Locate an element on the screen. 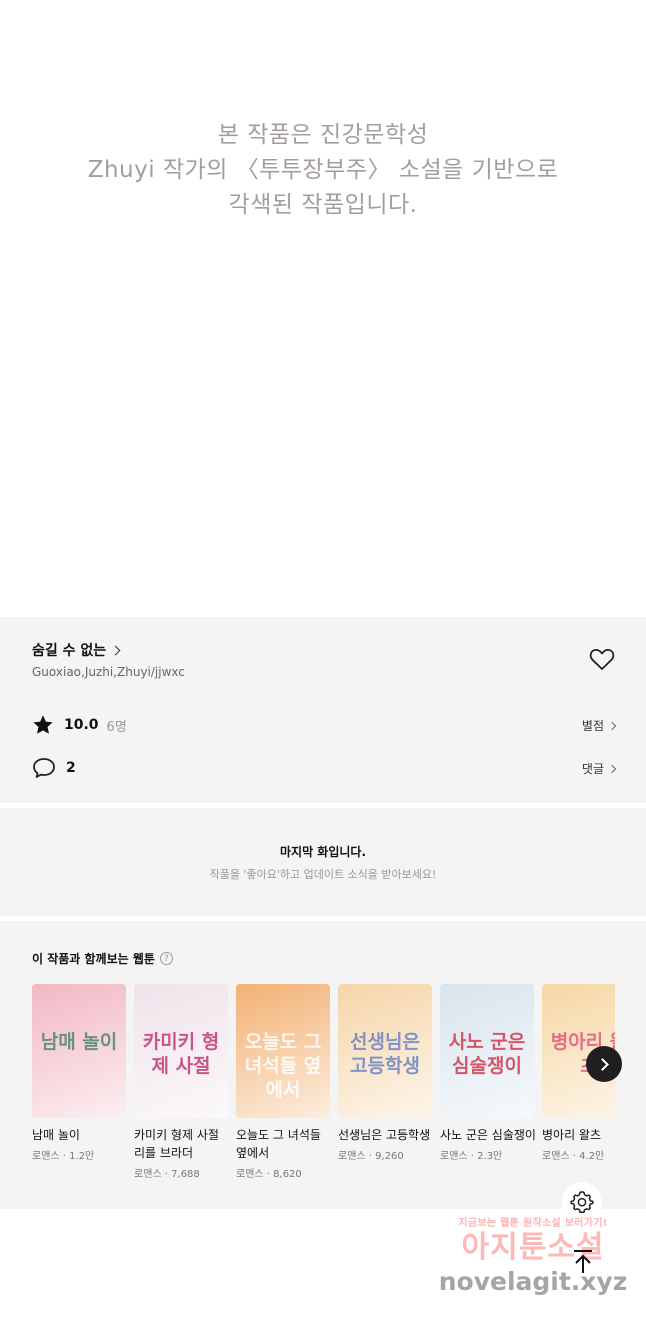  comment-icon is located at coordinates (44, 768).